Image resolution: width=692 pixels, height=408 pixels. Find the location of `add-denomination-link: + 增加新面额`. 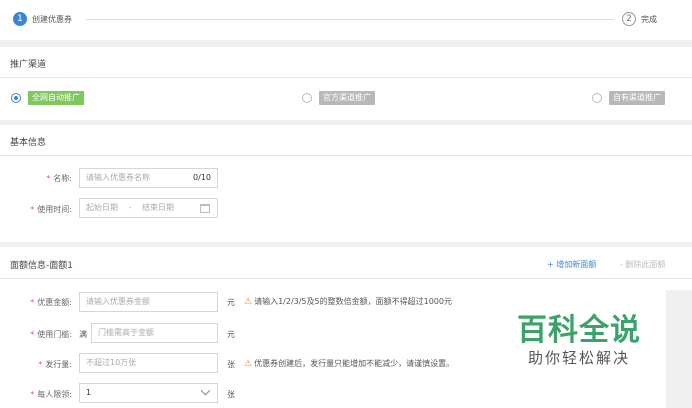

add-denomination-link: + 增加新面额 is located at coordinates (571, 264).